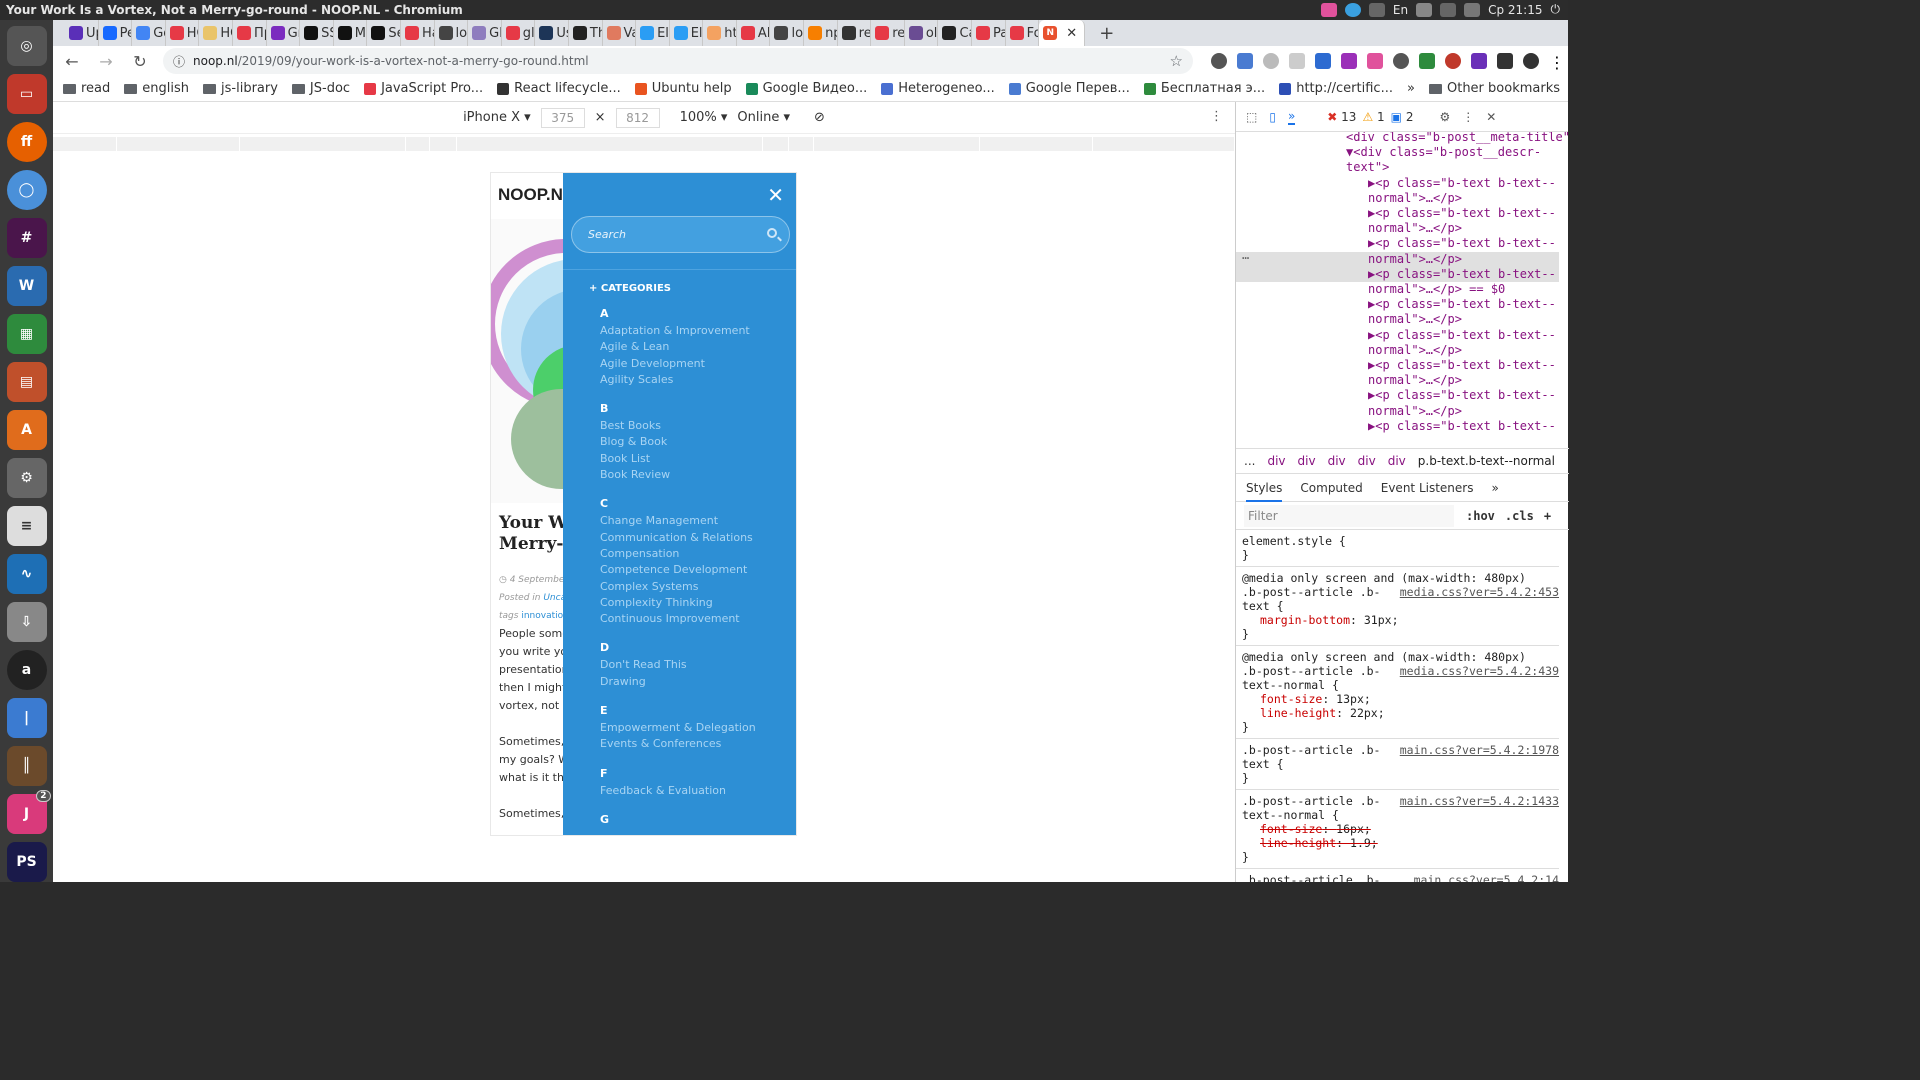  Describe the element at coordinates (1291, 117) in the screenshot. I see `more-panels-icon: »` at that location.